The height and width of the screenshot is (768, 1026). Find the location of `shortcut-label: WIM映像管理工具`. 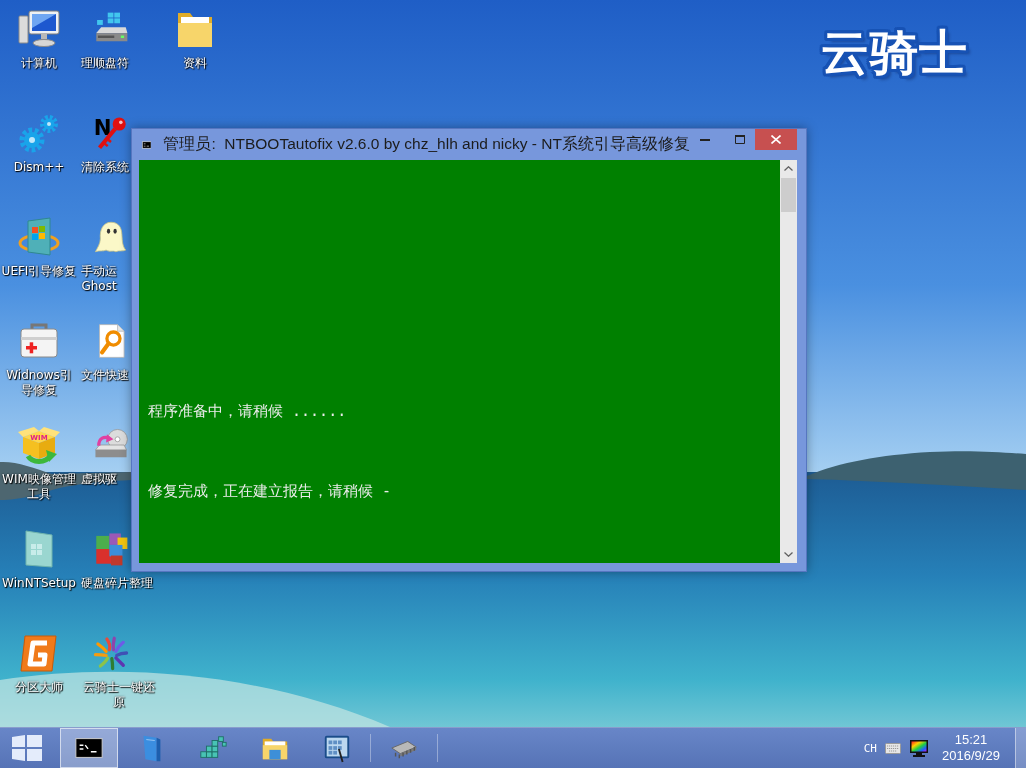

shortcut-label: WIM映像管理工具 is located at coordinates (39, 487).